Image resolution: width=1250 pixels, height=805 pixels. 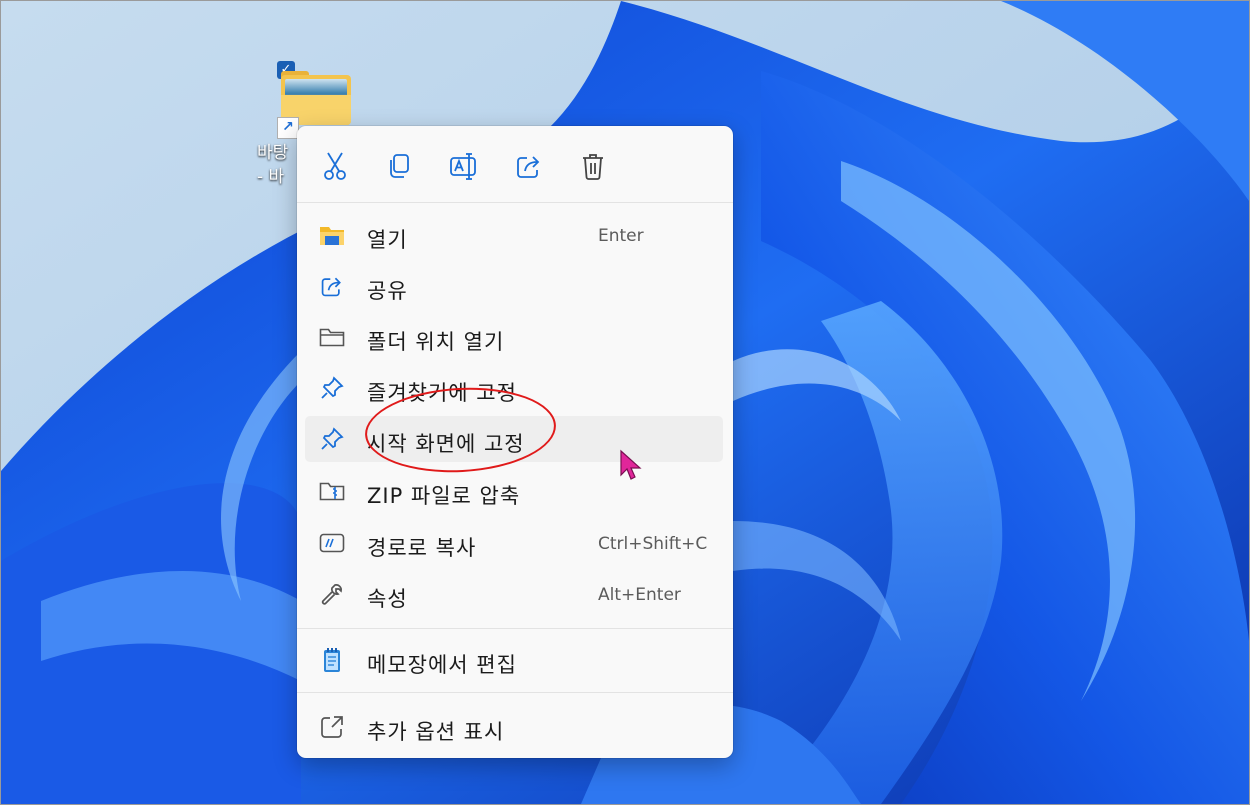 What do you see at coordinates (436, 732) in the screenshot?
I see `menu-item-label: 추가 옵션 표시` at bounding box center [436, 732].